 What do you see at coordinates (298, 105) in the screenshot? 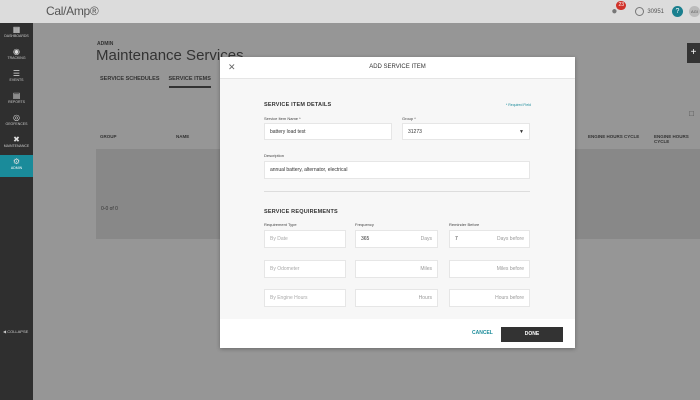
I see `section-title-details: SERVICE ITEM DETAILS` at bounding box center [298, 105].